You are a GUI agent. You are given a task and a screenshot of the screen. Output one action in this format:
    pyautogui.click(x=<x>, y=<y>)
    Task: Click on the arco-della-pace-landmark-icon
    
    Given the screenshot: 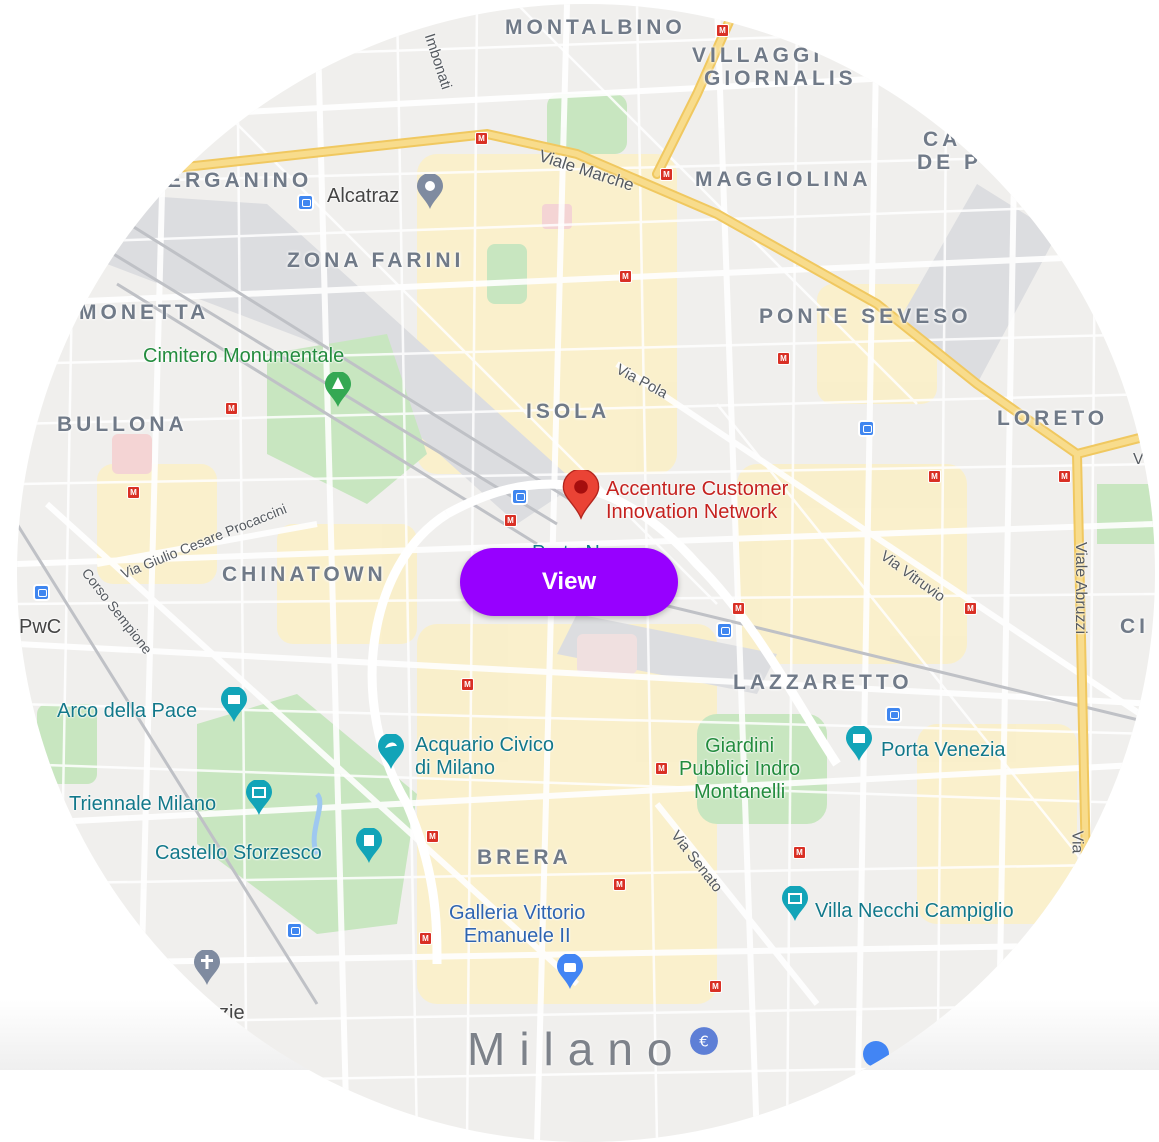 What is the action you would take?
    pyautogui.click(x=234, y=705)
    